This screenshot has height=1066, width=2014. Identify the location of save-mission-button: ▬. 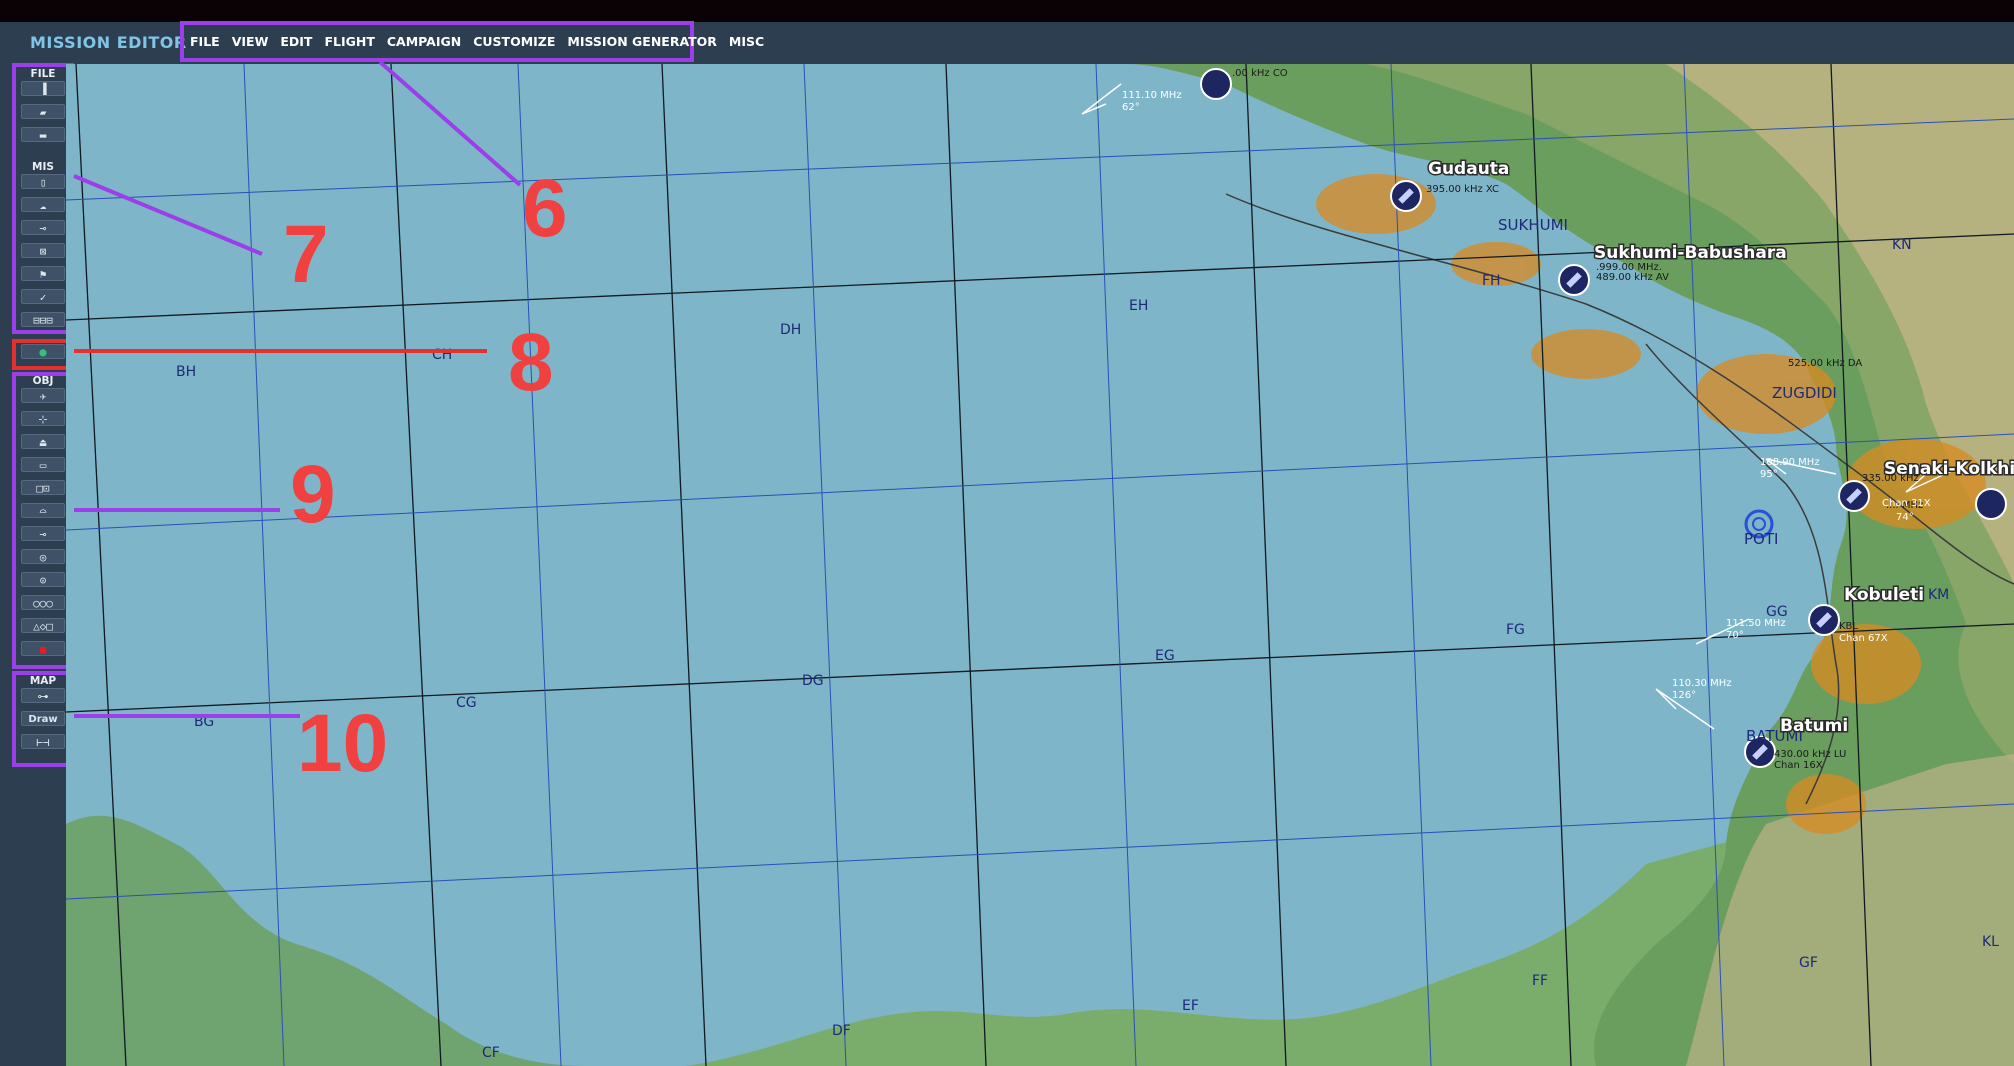
(43, 134).